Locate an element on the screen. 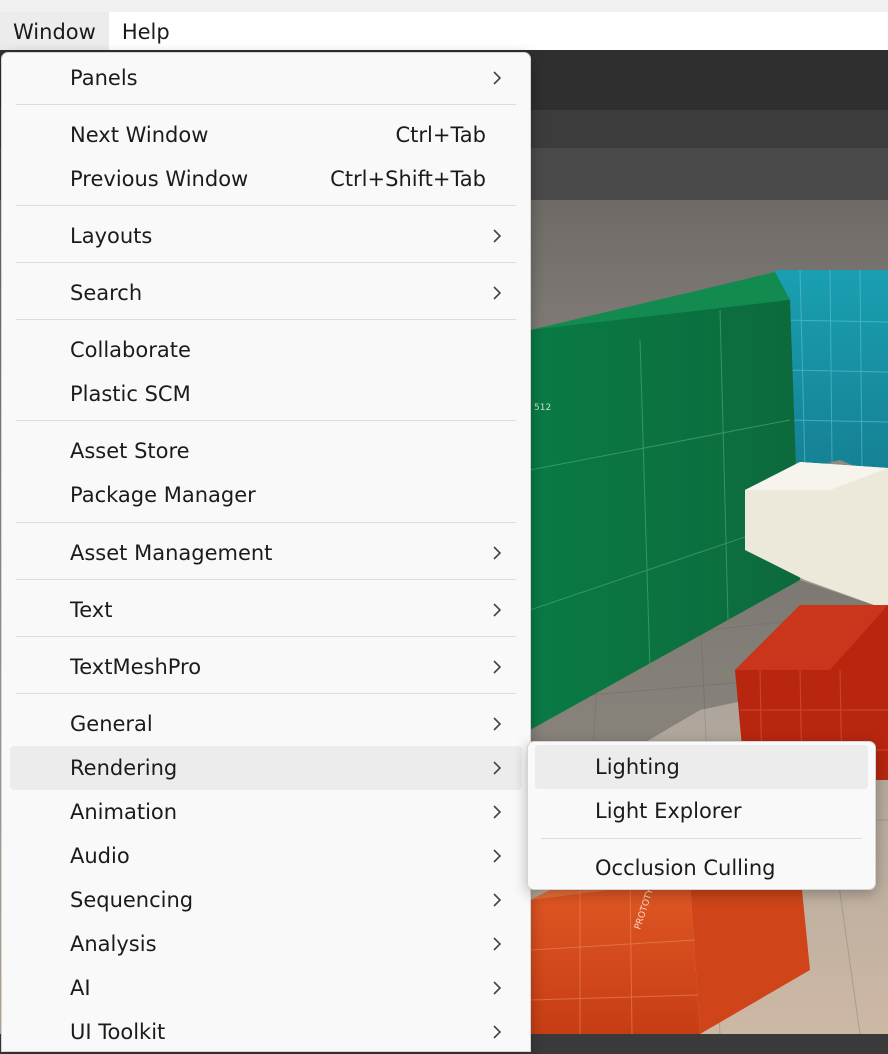 The image size is (888, 1054). menu-item-textmeshpro: TextMeshPro is located at coordinates (266, 667).